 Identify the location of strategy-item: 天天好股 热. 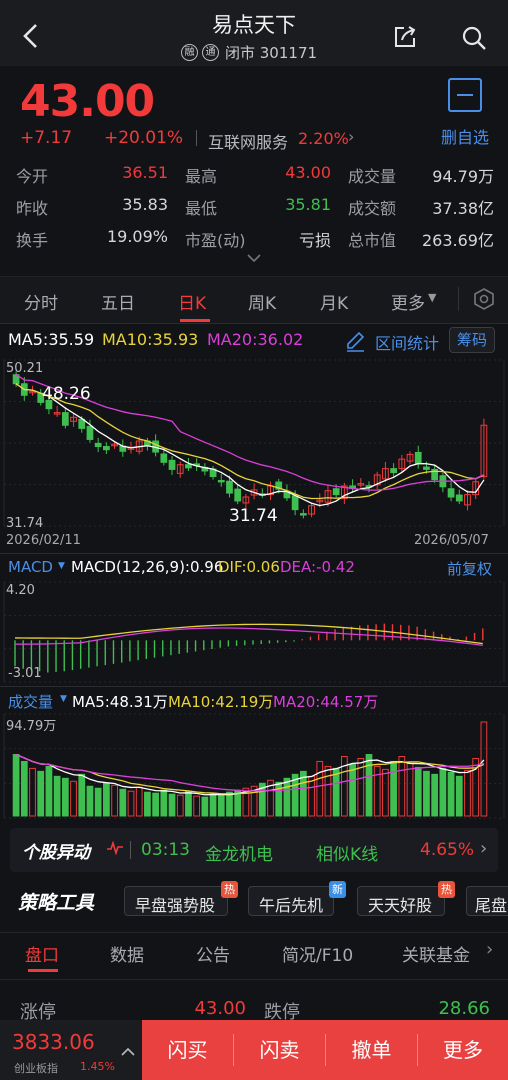
(406, 898).